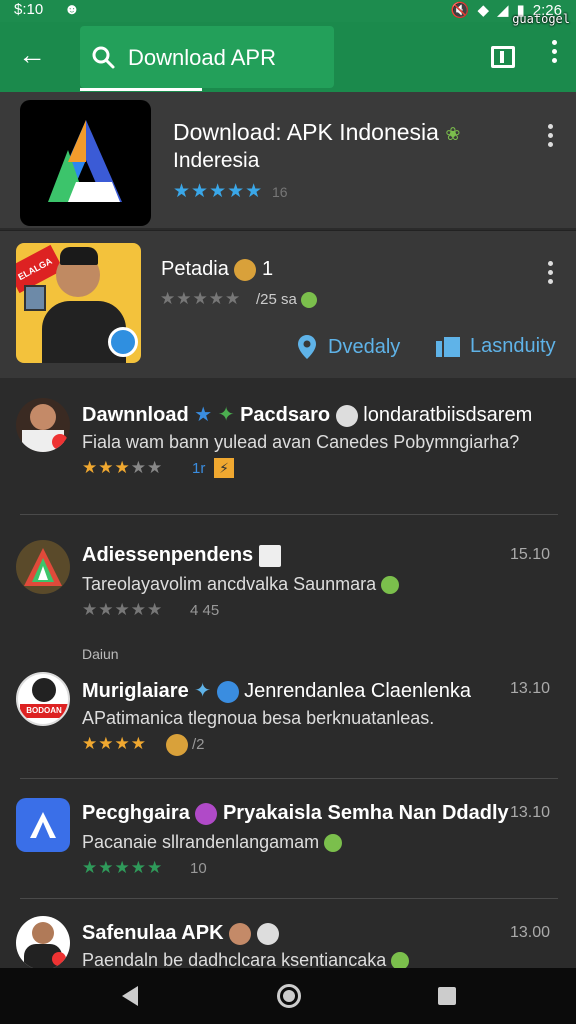 The height and width of the screenshot is (1024, 576). What do you see at coordinates (114, 743) in the screenshot?
I see `rating-stars: ★★★★` at bounding box center [114, 743].